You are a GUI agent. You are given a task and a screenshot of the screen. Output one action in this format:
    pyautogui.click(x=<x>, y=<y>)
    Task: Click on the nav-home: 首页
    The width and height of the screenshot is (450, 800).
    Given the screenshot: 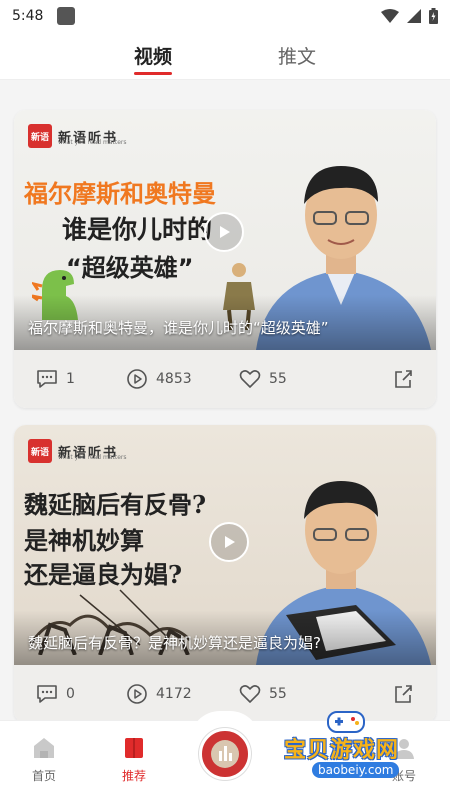 What is the action you would take?
    pyautogui.click(x=44, y=759)
    